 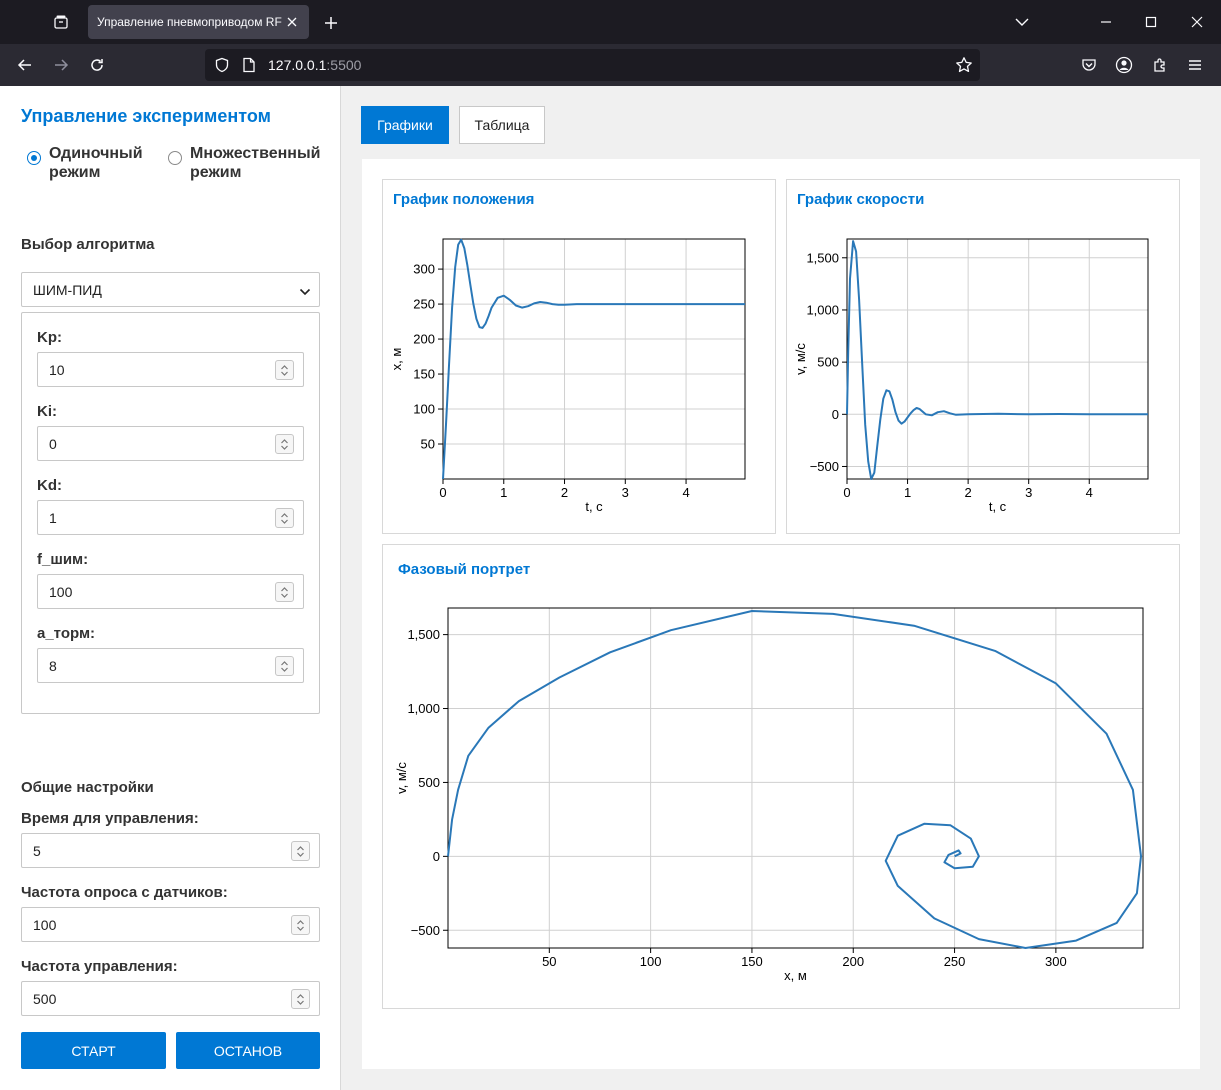 I want to click on kp-input: 10, so click(x=170, y=369).